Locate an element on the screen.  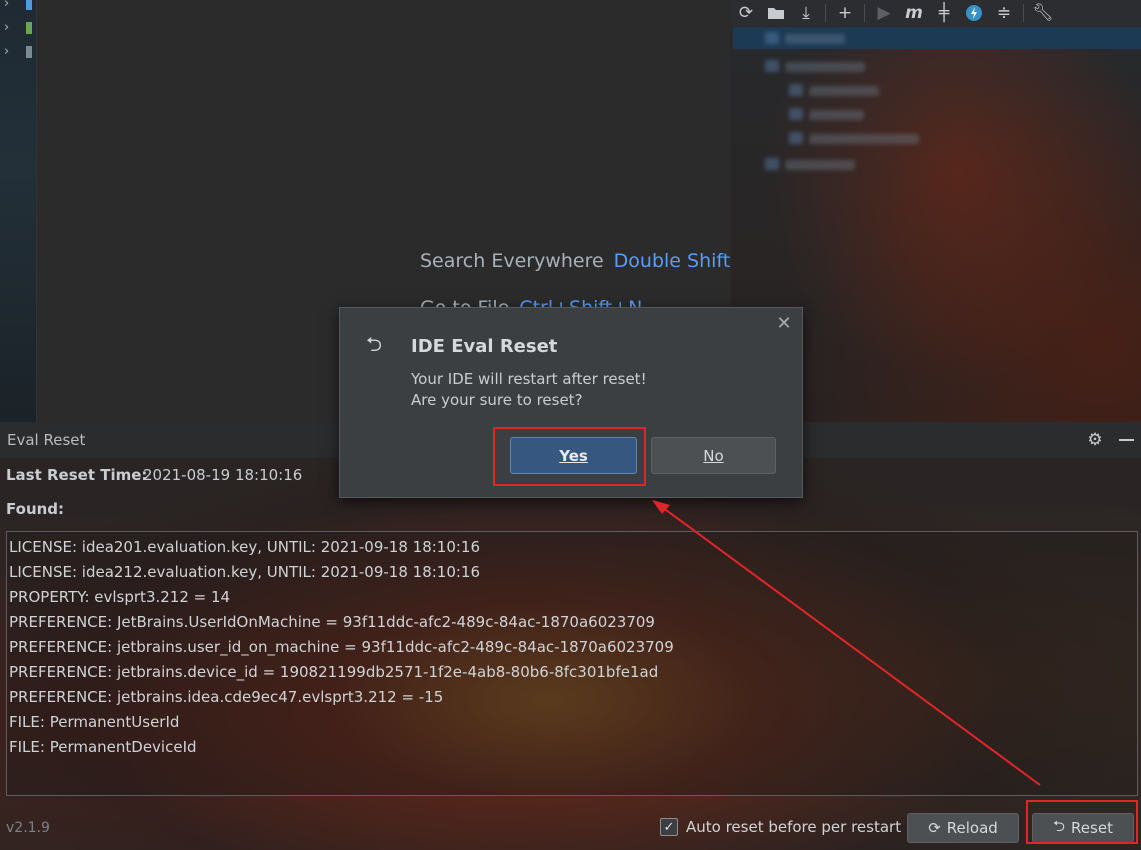
run-icon: ▶ is located at coordinates (884, 13).